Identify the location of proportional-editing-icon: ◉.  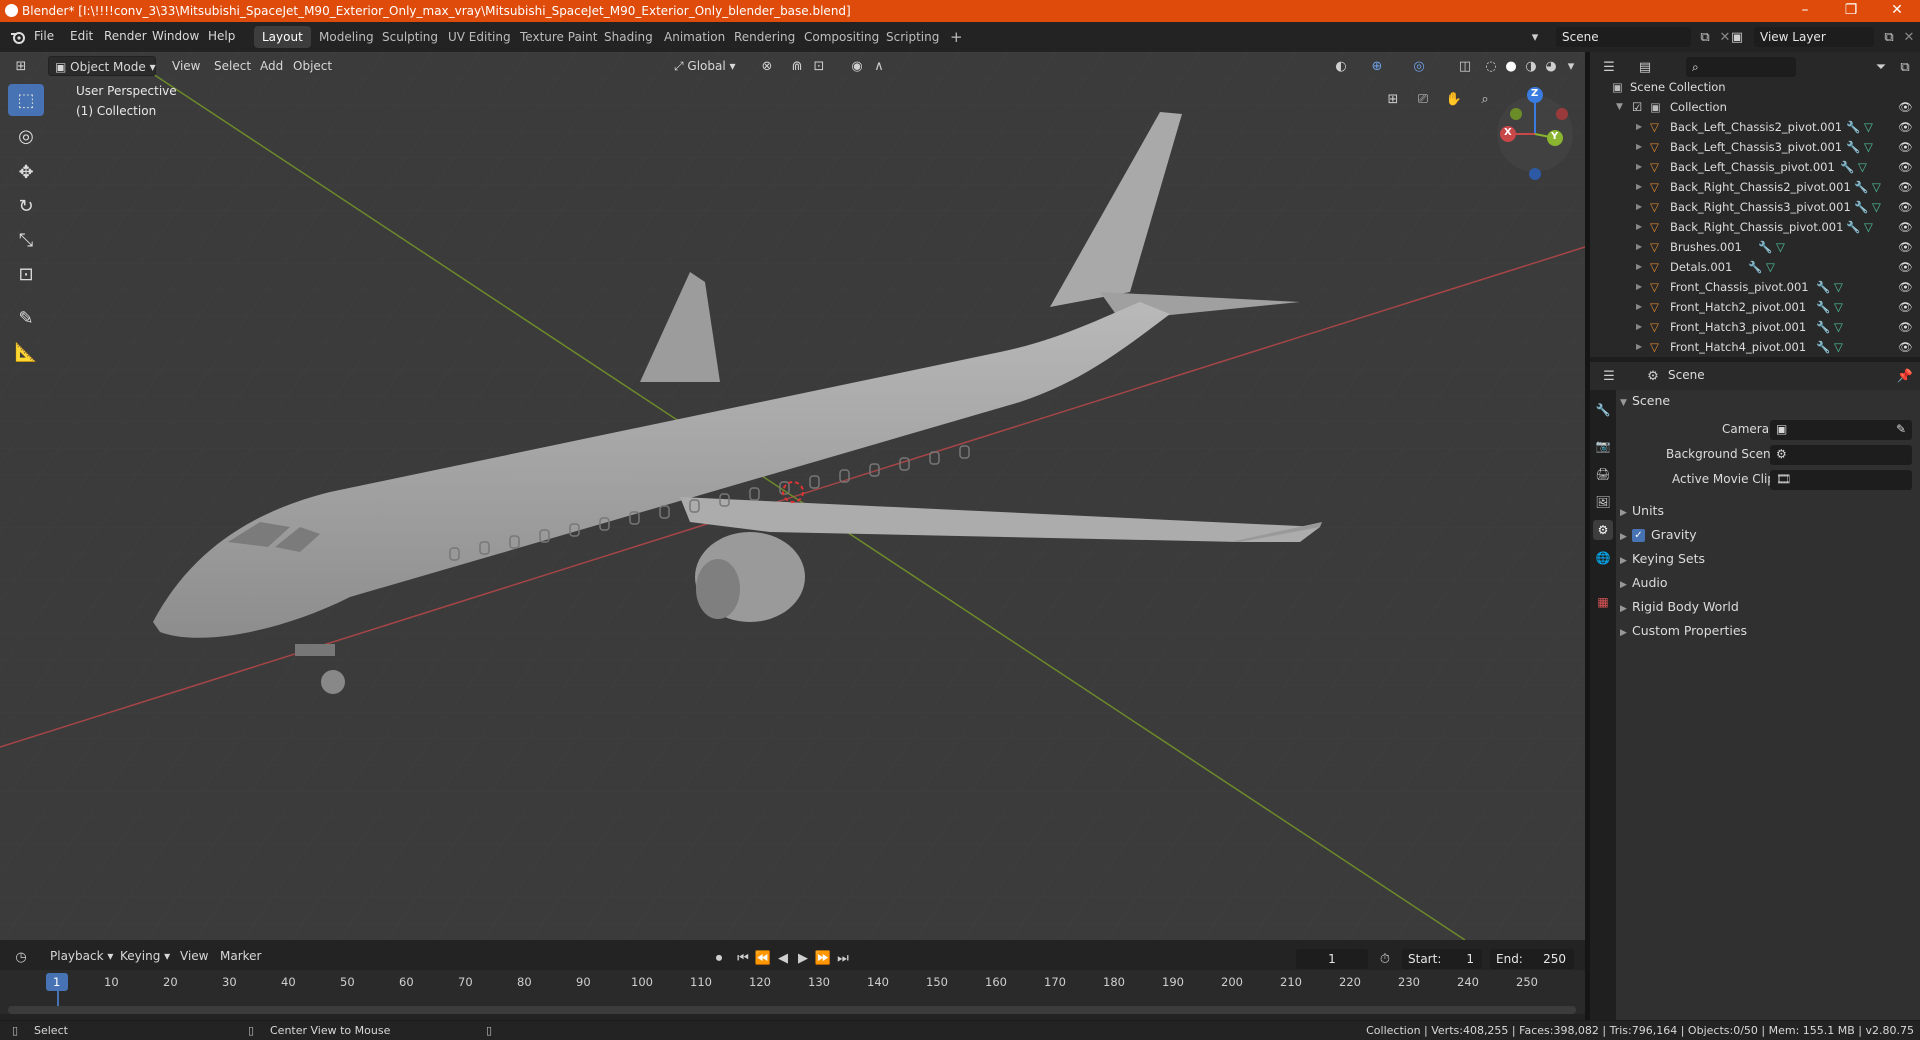
(857, 66).